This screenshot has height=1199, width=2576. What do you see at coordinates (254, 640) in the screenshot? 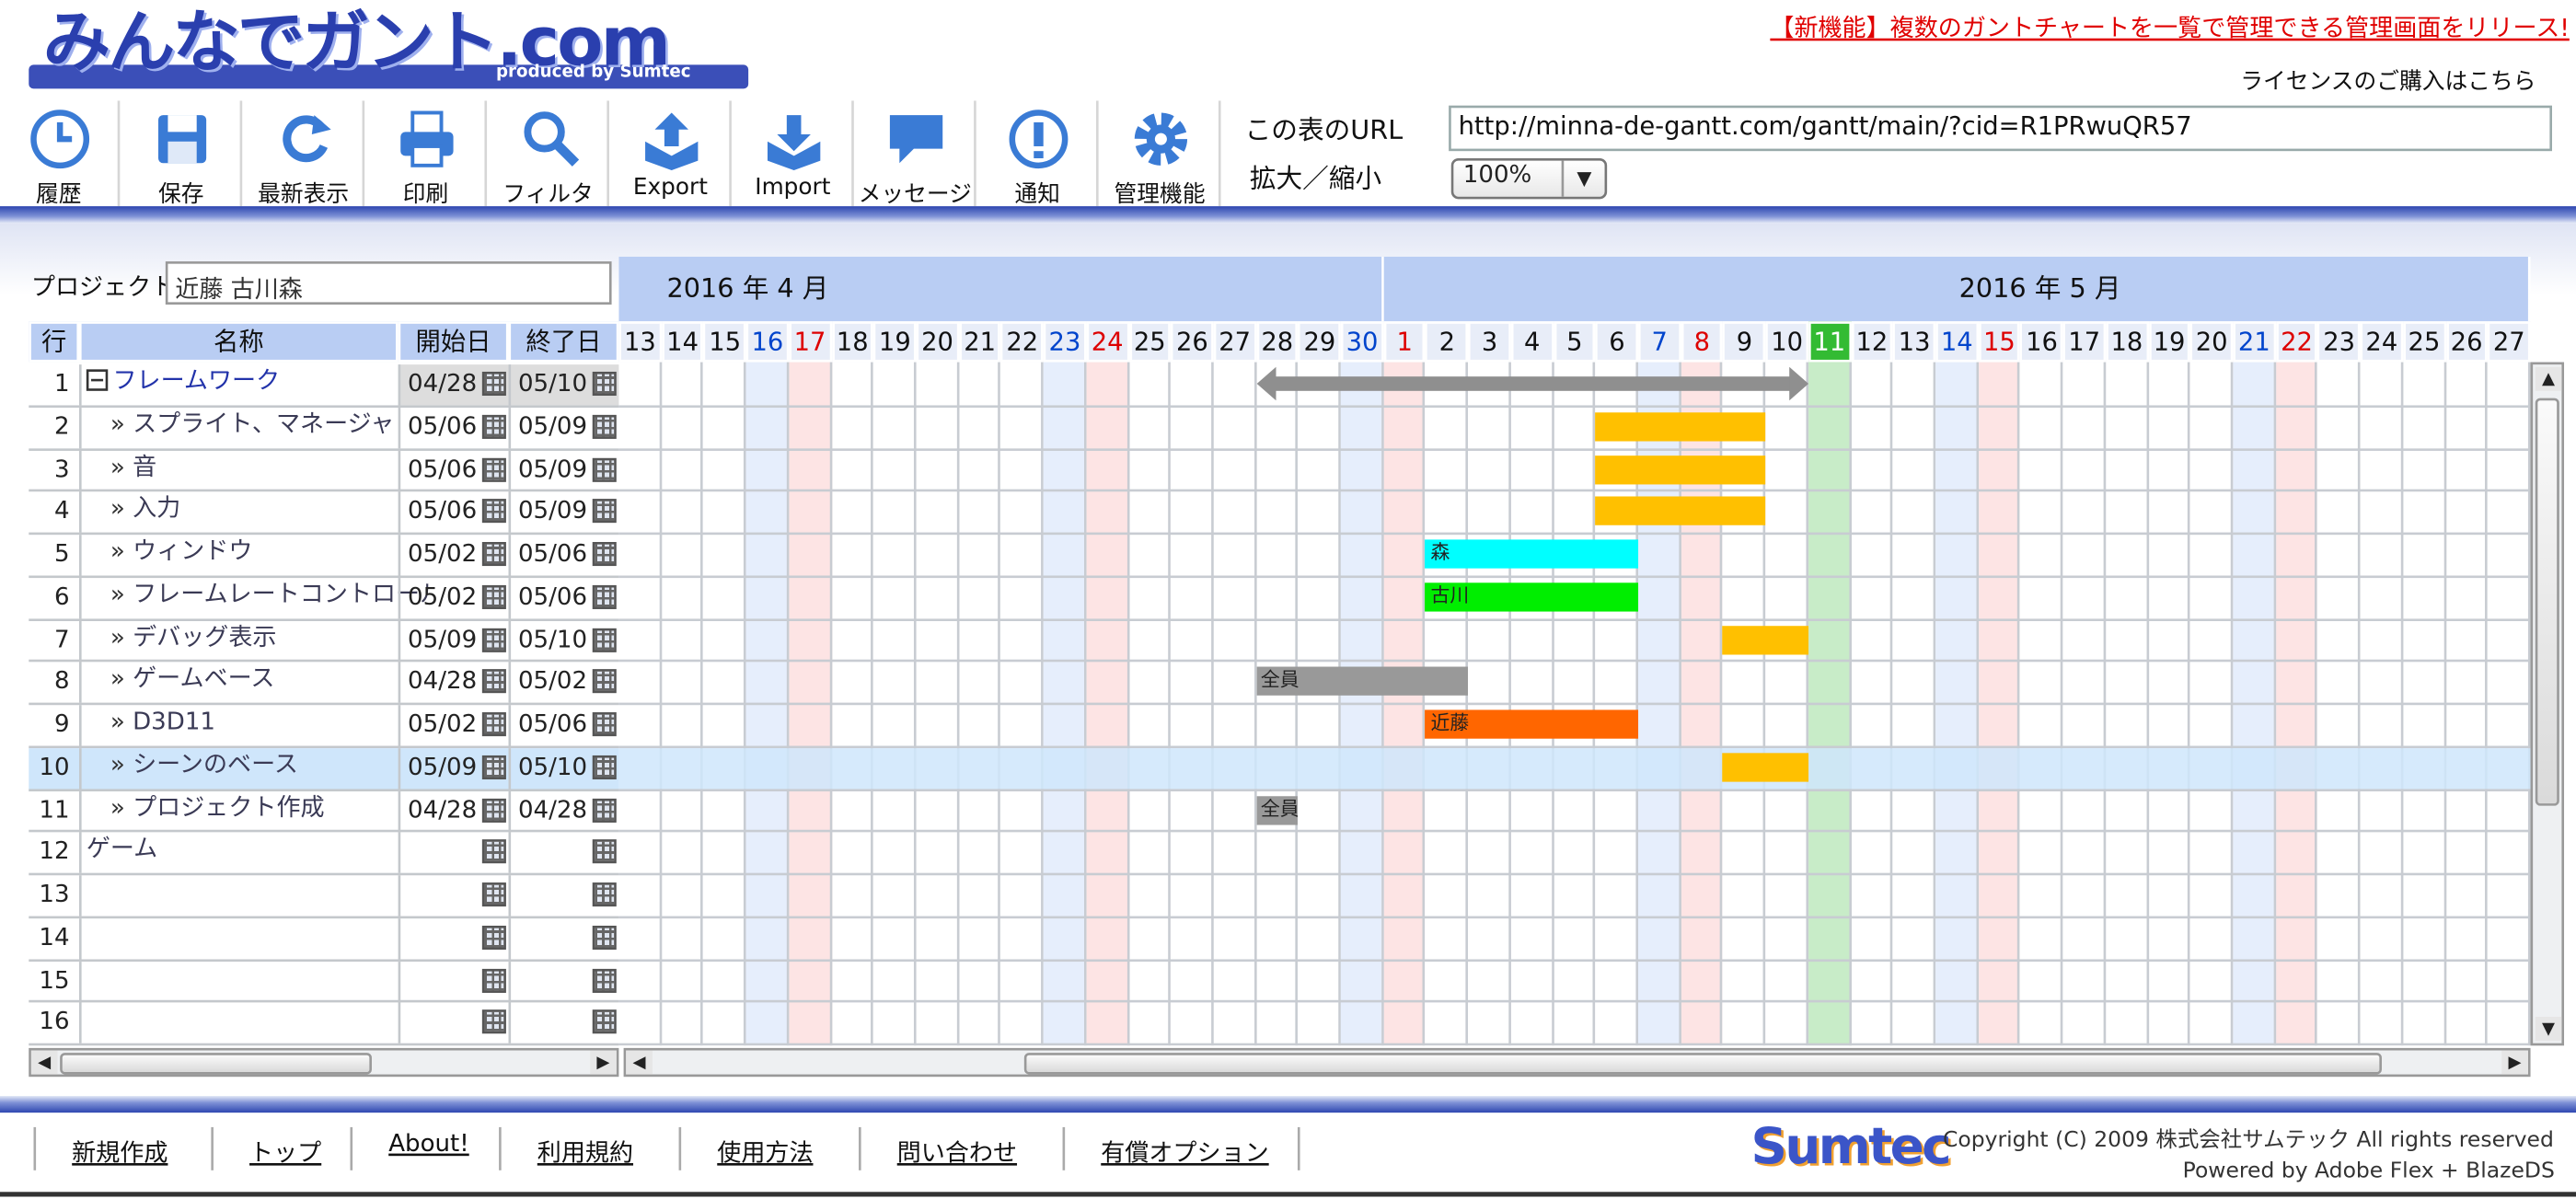
I see `task-name-cell: » デバッグ表示` at bounding box center [254, 640].